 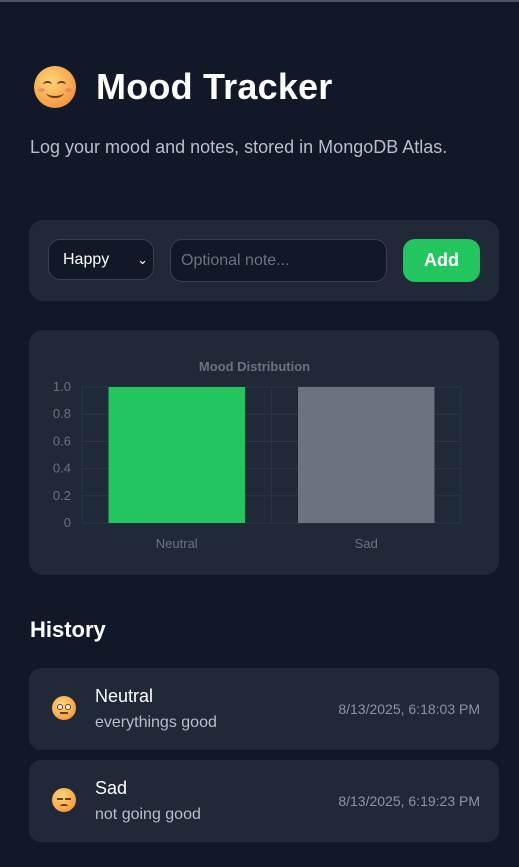 I want to click on x-tick-label: Sad, so click(x=366, y=543).